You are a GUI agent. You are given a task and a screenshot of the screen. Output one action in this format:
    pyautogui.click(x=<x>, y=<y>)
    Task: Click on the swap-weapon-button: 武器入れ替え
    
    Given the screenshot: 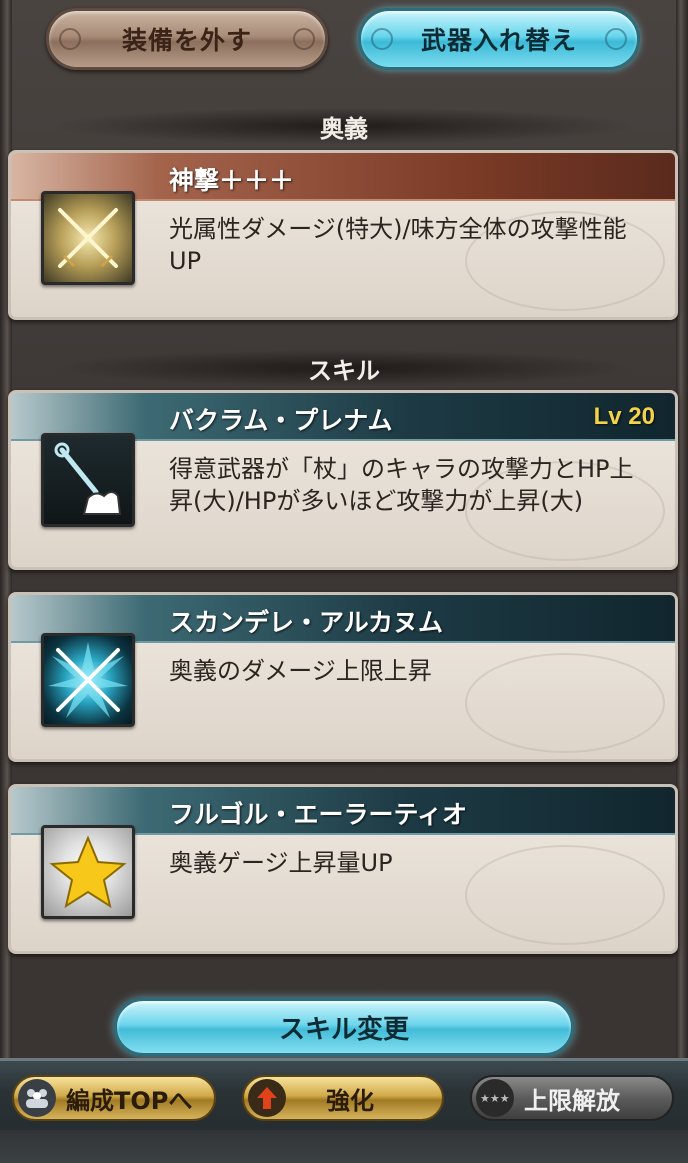 What is the action you would take?
    pyautogui.click(x=499, y=39)
    